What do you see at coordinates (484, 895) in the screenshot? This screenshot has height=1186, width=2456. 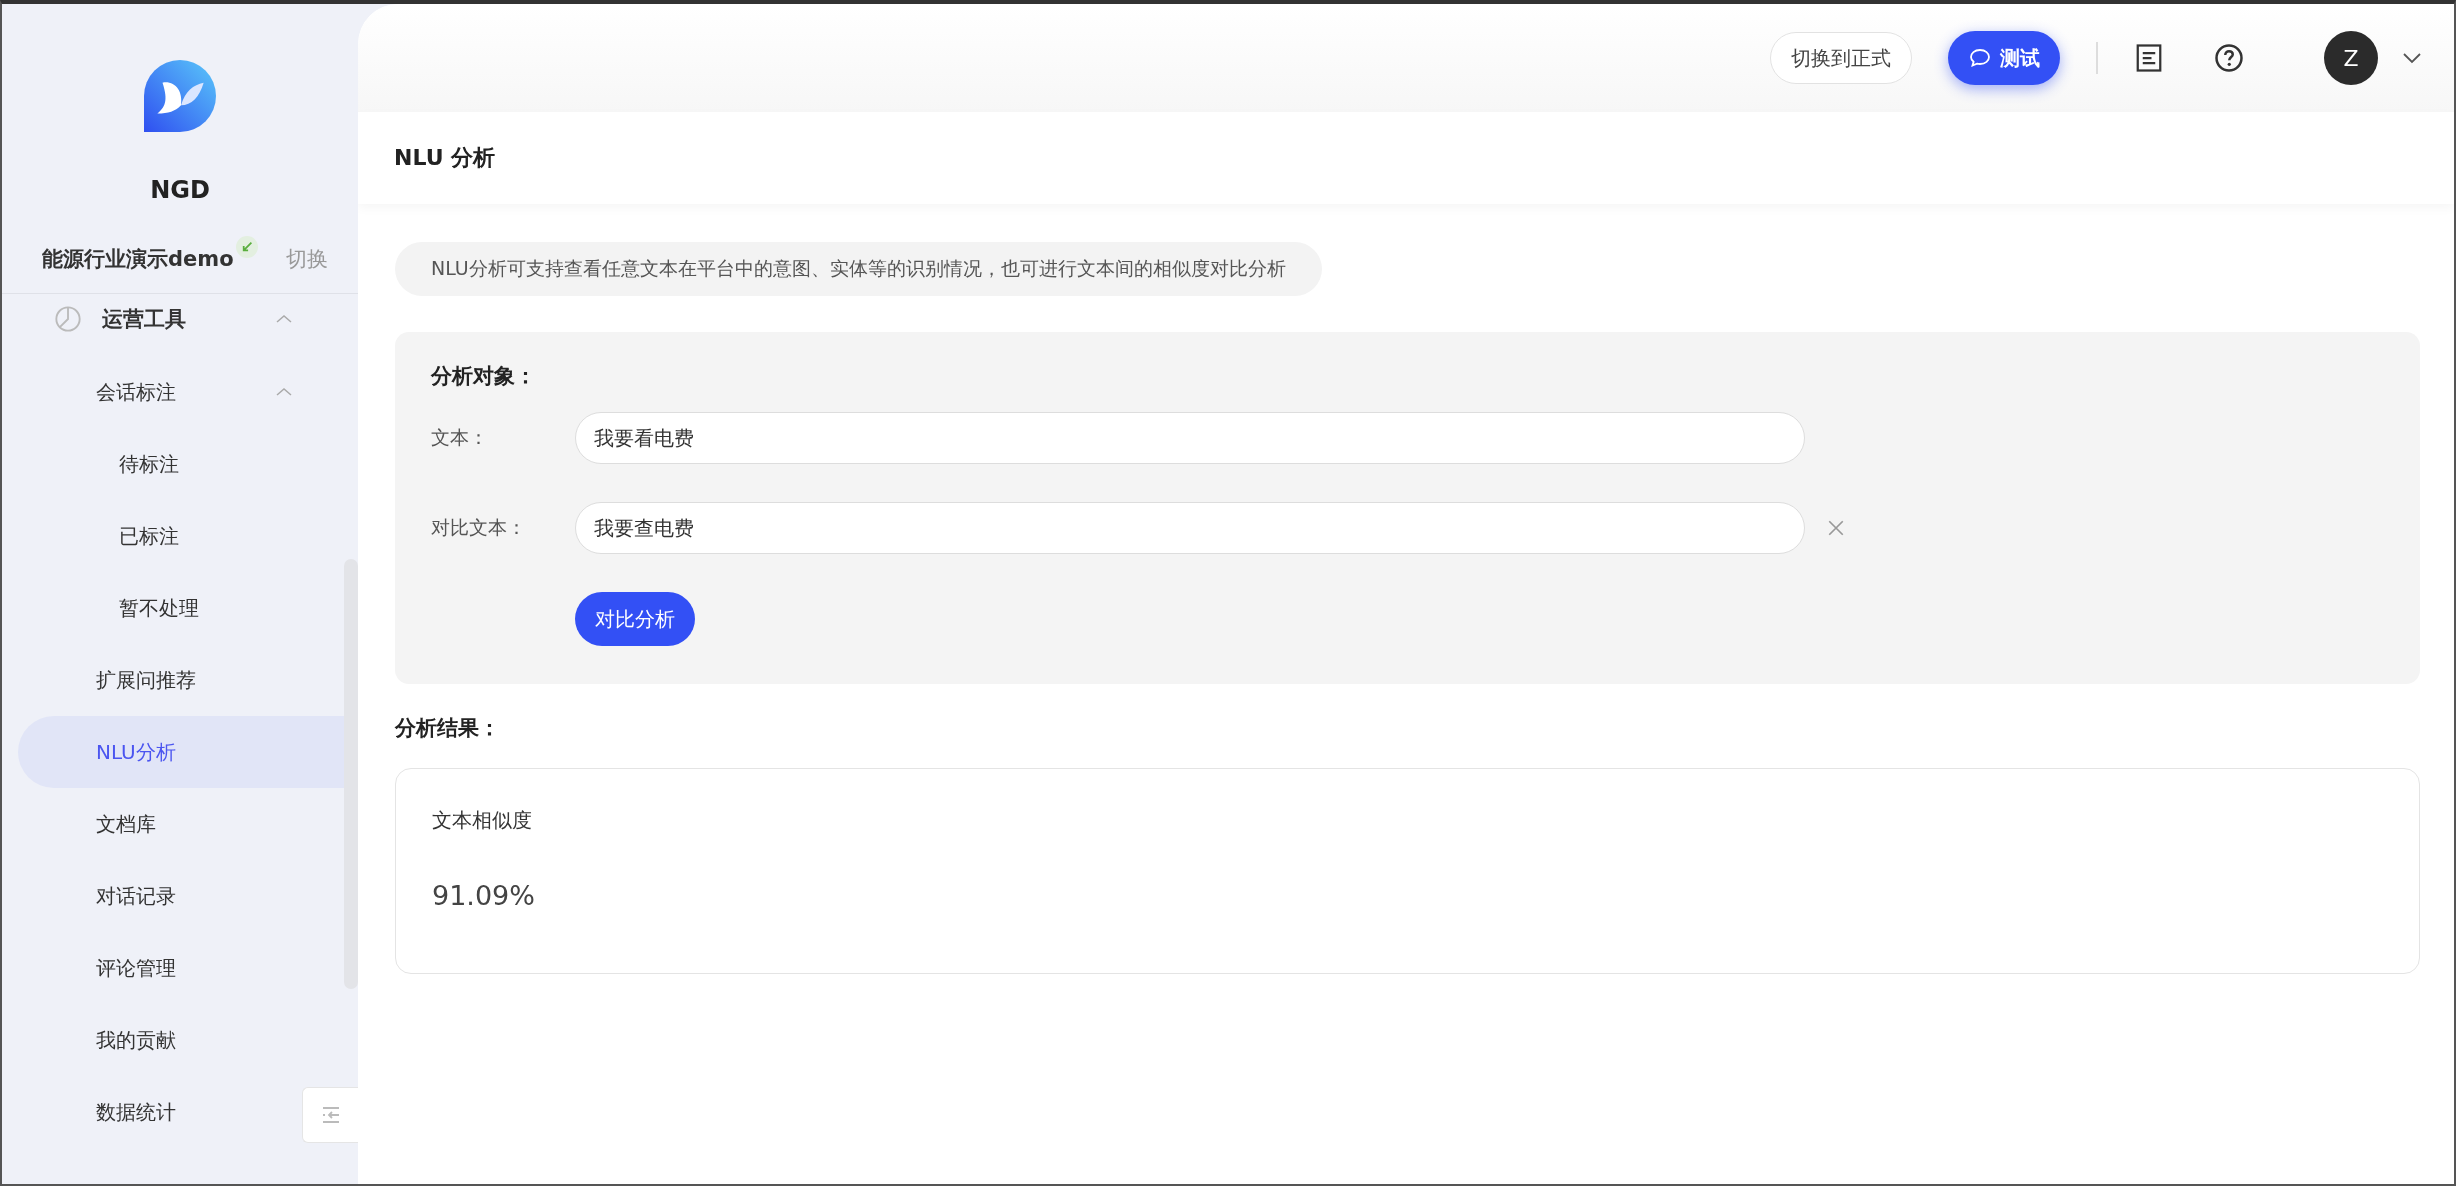 I see `metric-value: 91.09%` at bounding box center [484, 895].